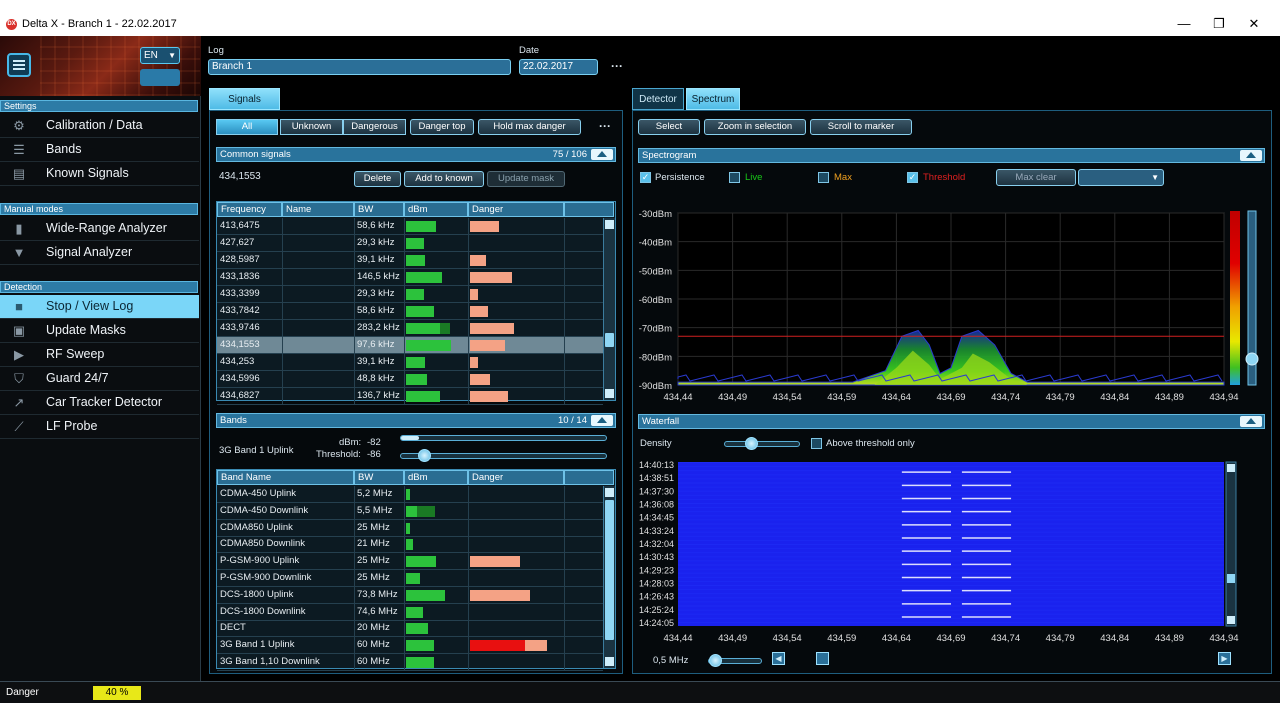 The width and height of the screenshot is (1280, 717). Describe the element at coordinates (374, 127) in the screenshot. I see `filter-dangerous-button: Dangerous` at that location.